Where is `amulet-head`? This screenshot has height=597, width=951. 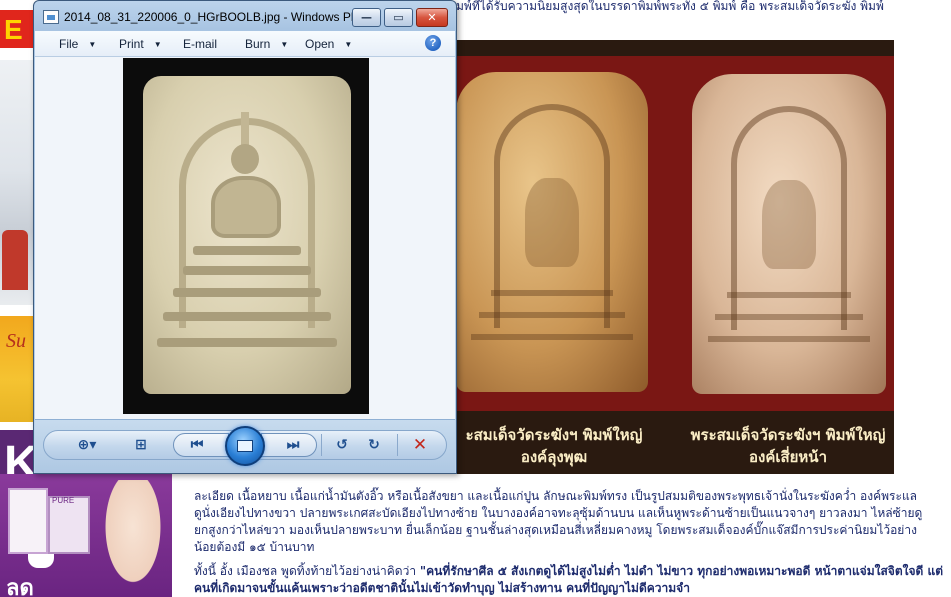
amulet-head is located at coordinates (245, 159).